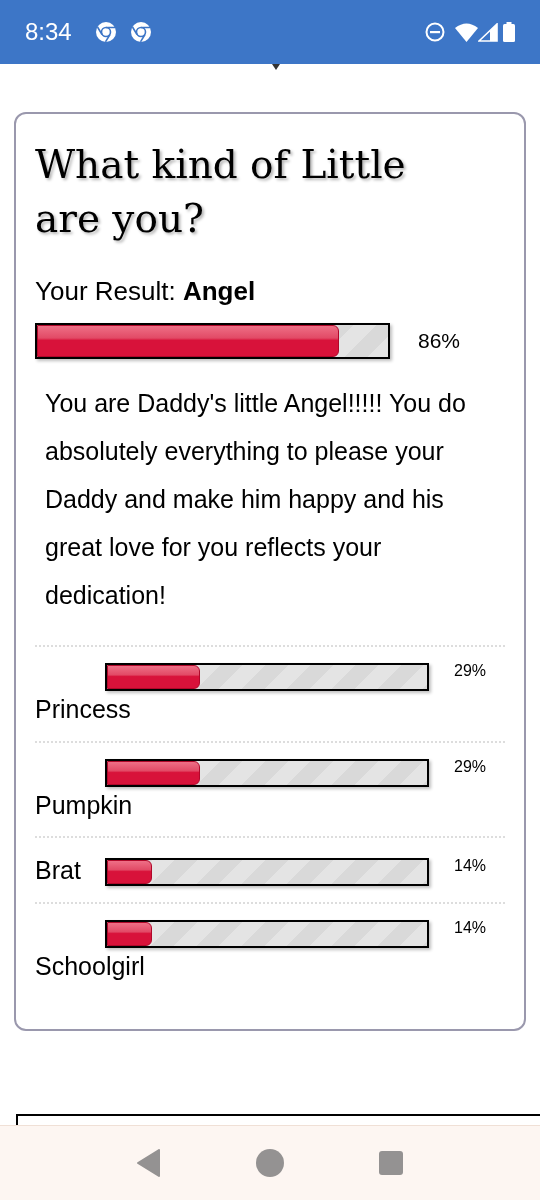  What do you see at coordinates (270, 1163) in the screenshot?
I see `home-icon` at bounding box center [270, 1163].